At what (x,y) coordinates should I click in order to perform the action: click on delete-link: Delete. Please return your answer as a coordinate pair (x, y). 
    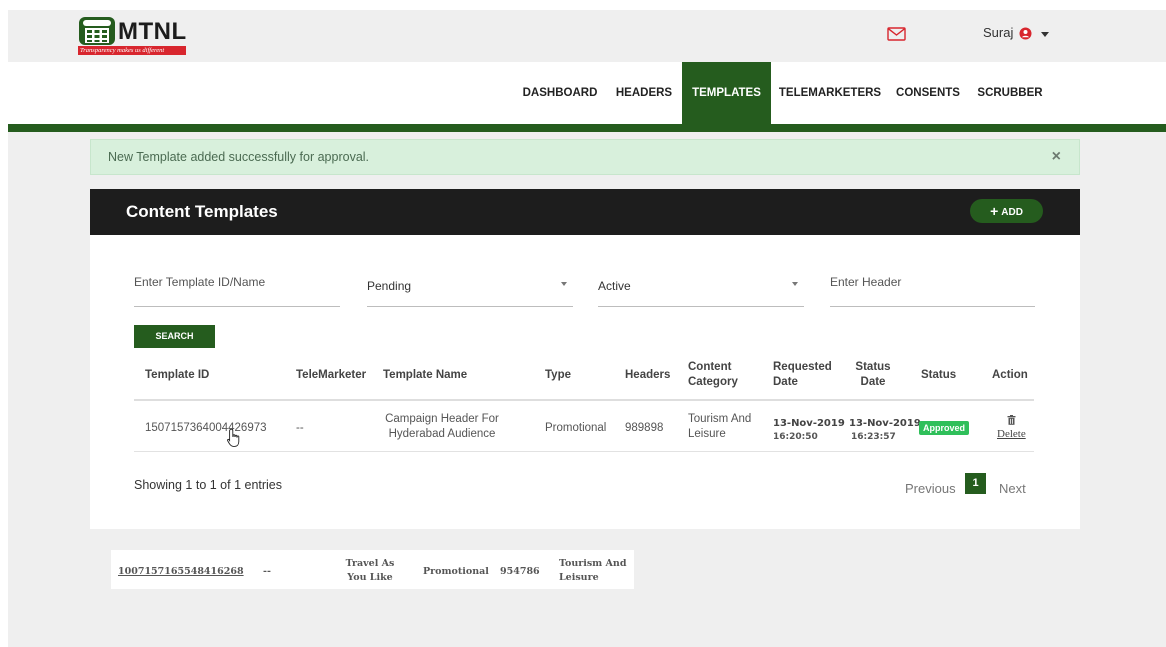
    Looking at the image, I should click on (1011, 434).